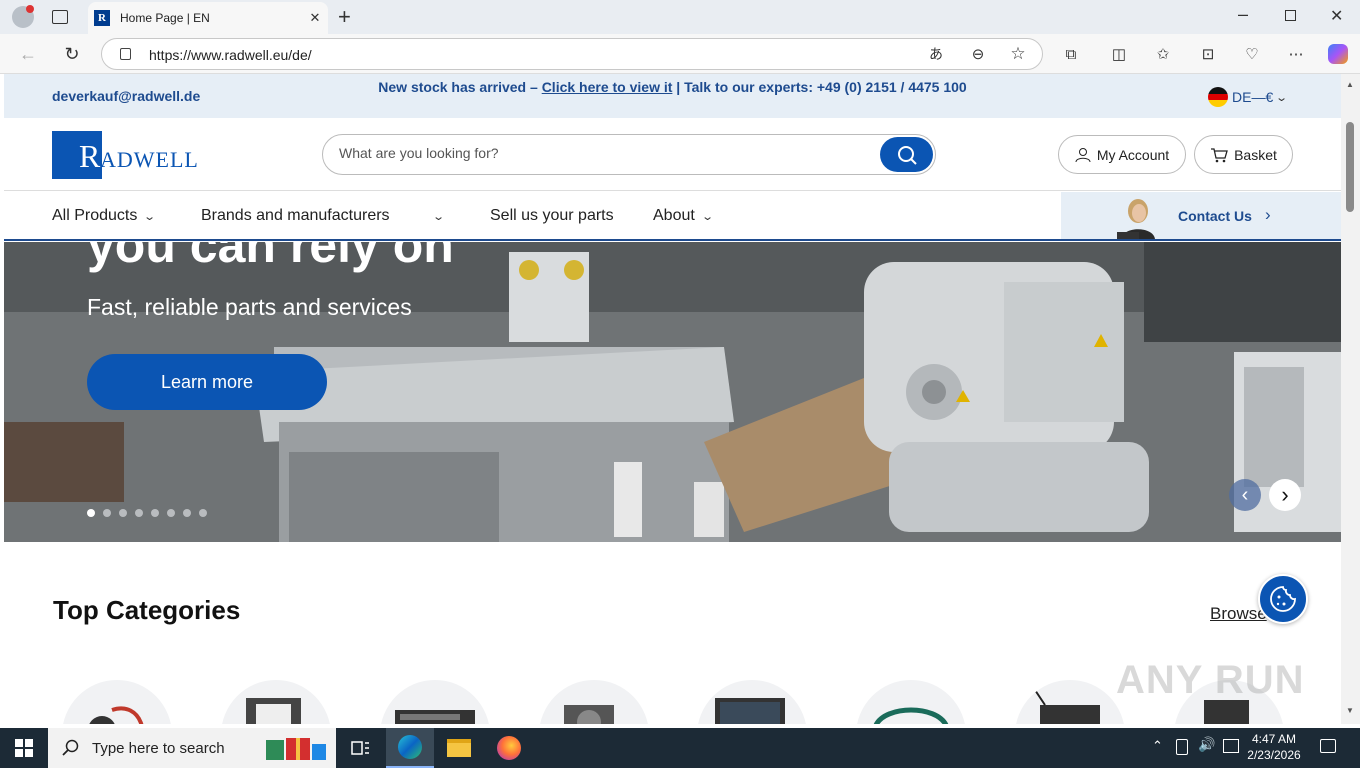 The height and width of the screenshot is (768, 1360). I want to click on close-tab-icon: ✕, so click(315, 18).